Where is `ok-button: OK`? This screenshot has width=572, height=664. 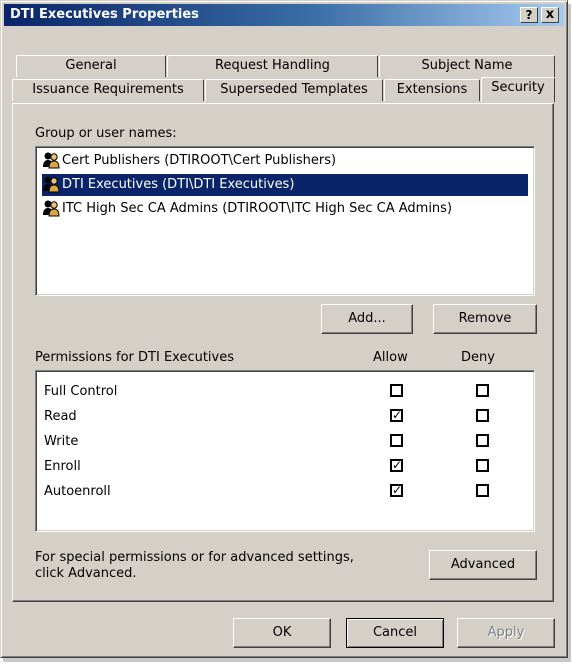 ok-button: OK is located at coordinates (282, 633).